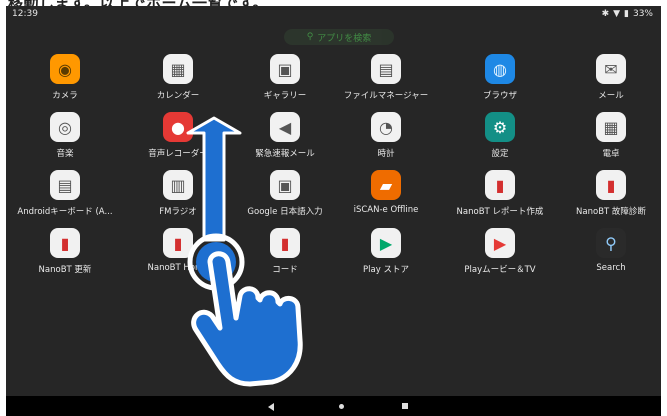 The height and width of the screenshot is (416, 667). I want to click on app-voice-recorder: ● 音声レコーダー, so click(178, 135).